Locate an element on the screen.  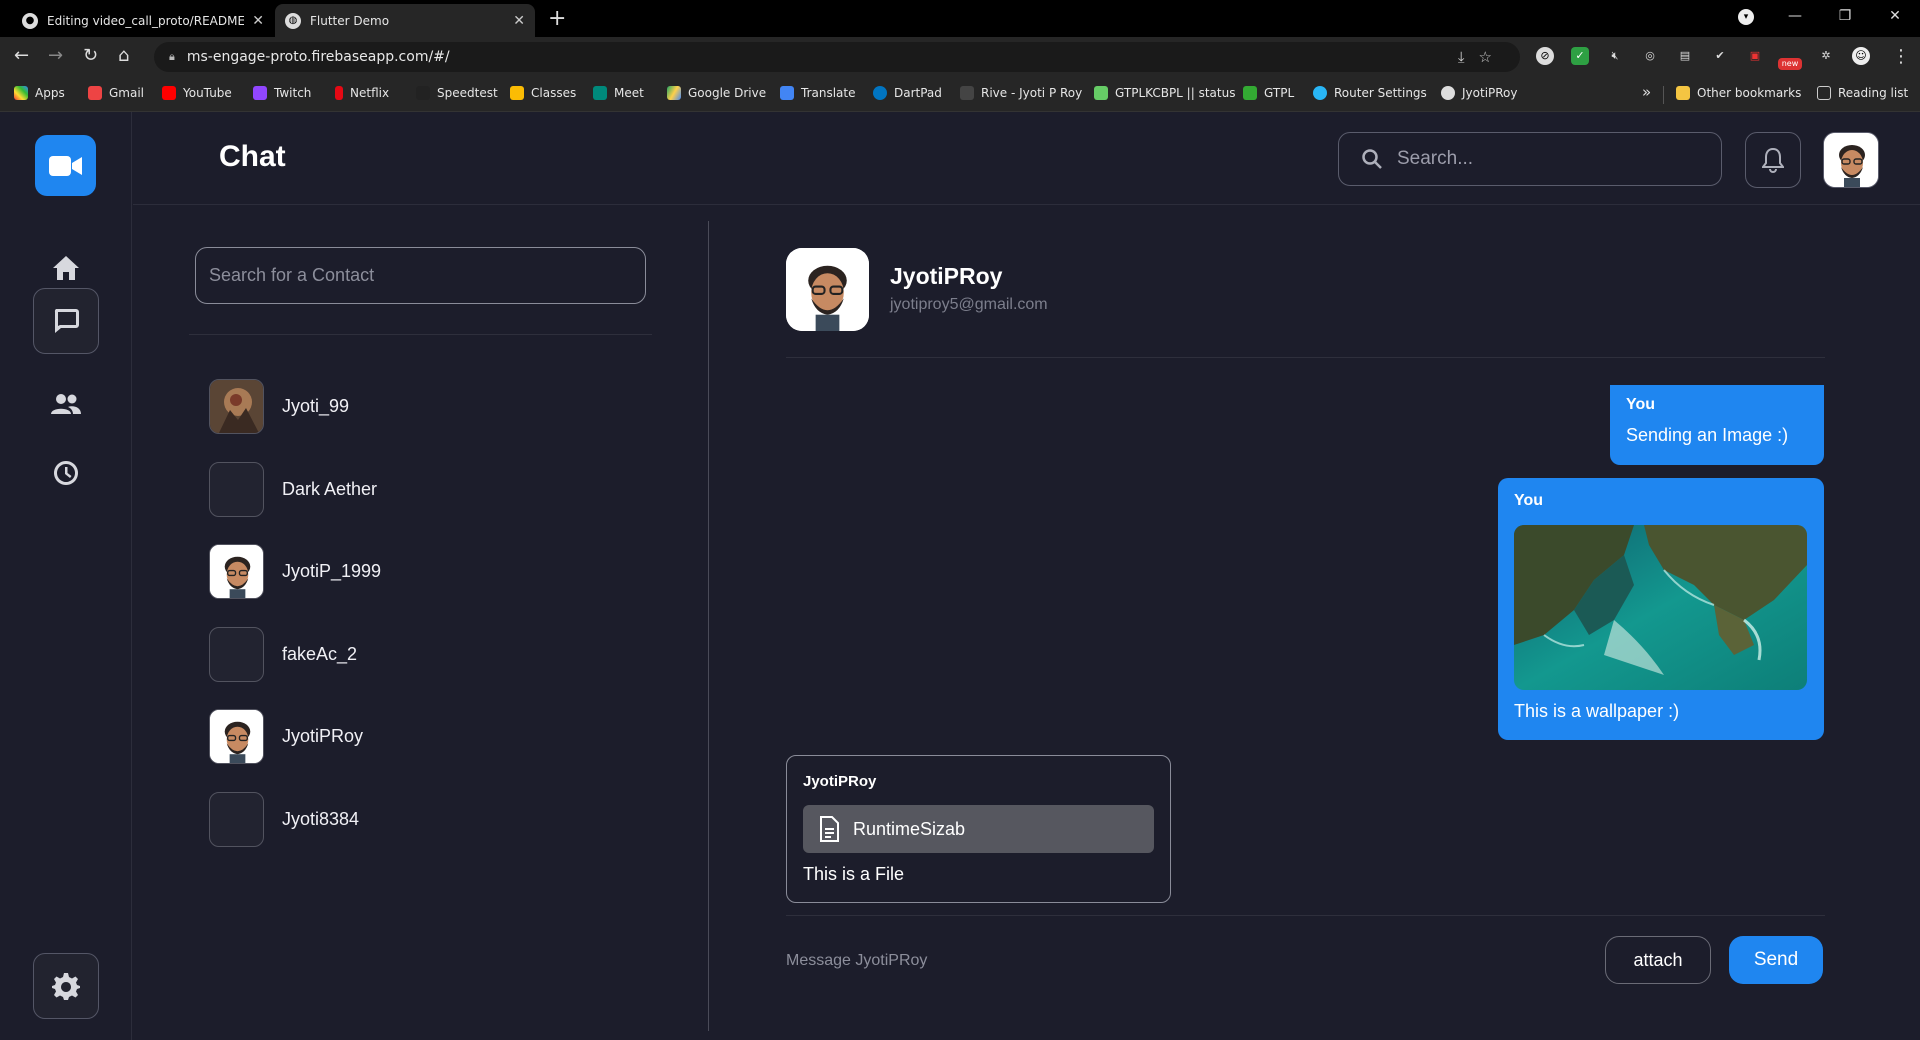
message-bubble-outgoing: You This is a wallpaper :) is located at coordinates (1661, 609).